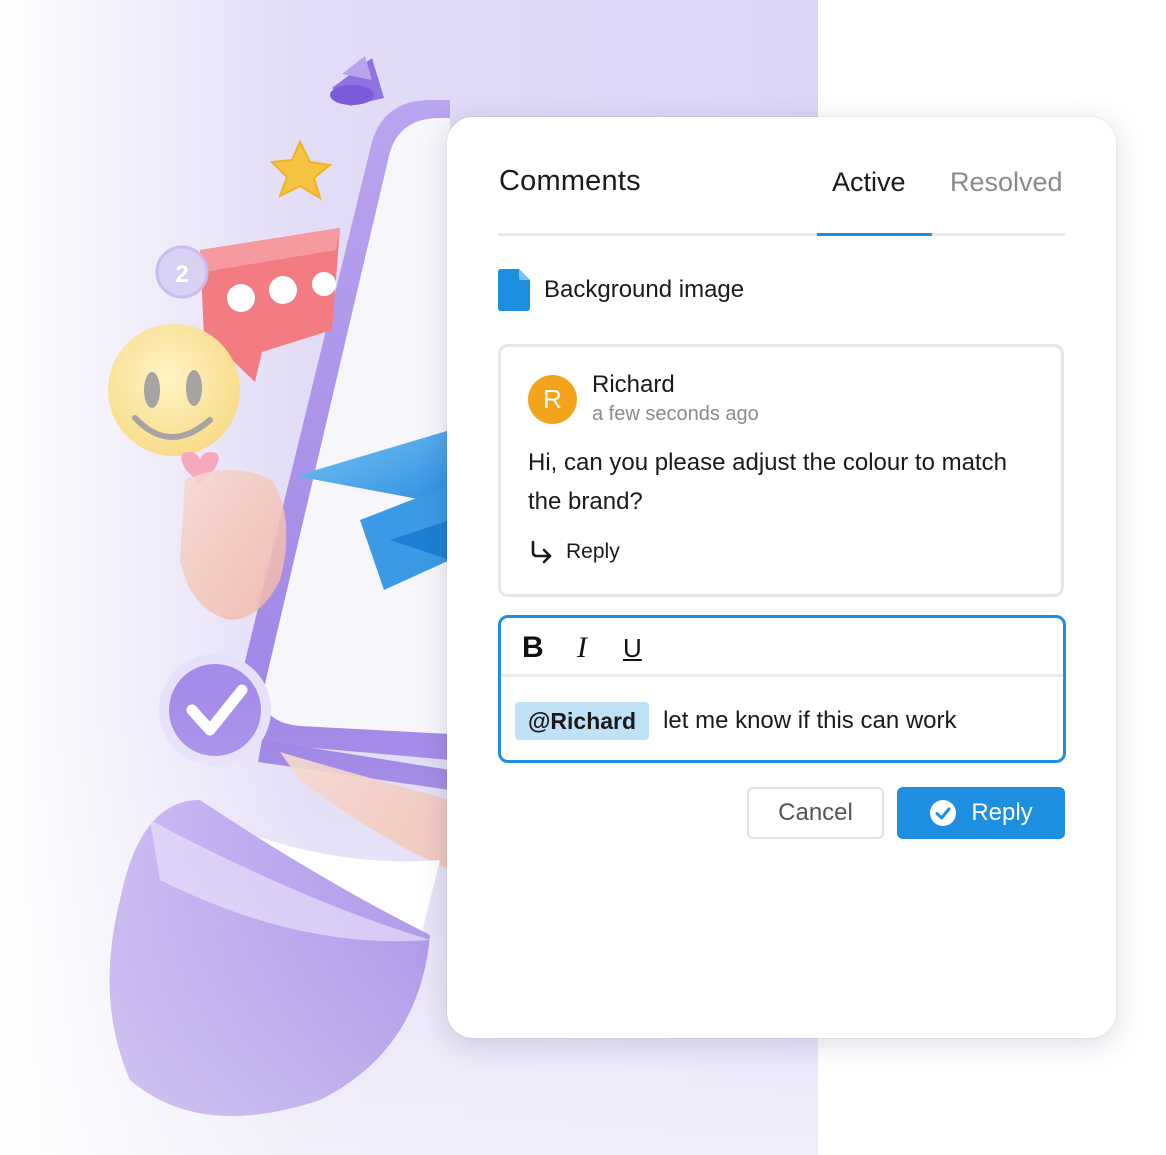 The image size is (1166, 1155). Describe the element at coordinates (1006, 182) in the screenshot. I see `tab-resolved: Resolved` at that location.